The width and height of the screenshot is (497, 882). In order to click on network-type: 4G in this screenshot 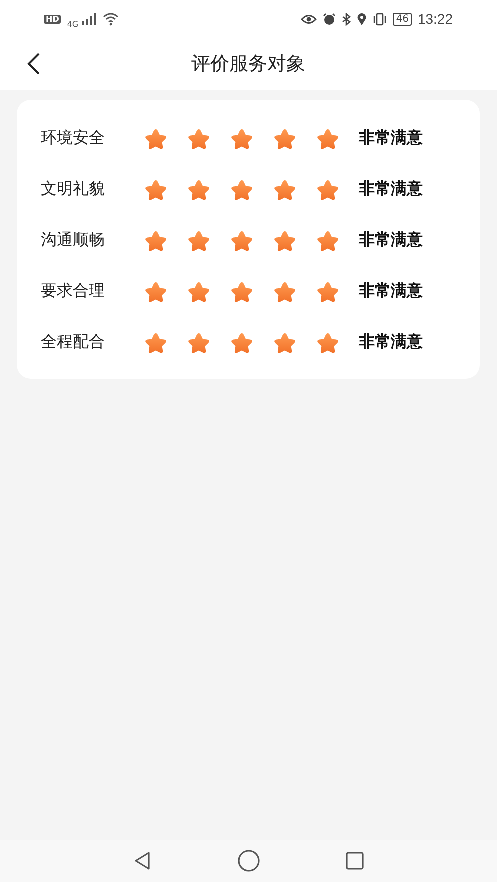, I will do `click(73, 24)`.